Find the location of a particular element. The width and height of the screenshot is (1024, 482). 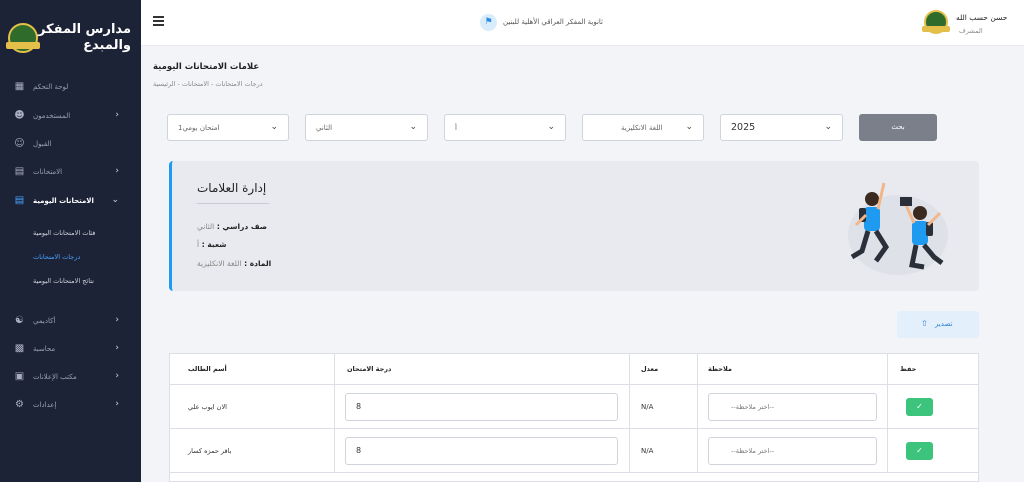

sidebar-subitem-exam-grades: درجات الامتحانات is located at coordinates (56, 257).